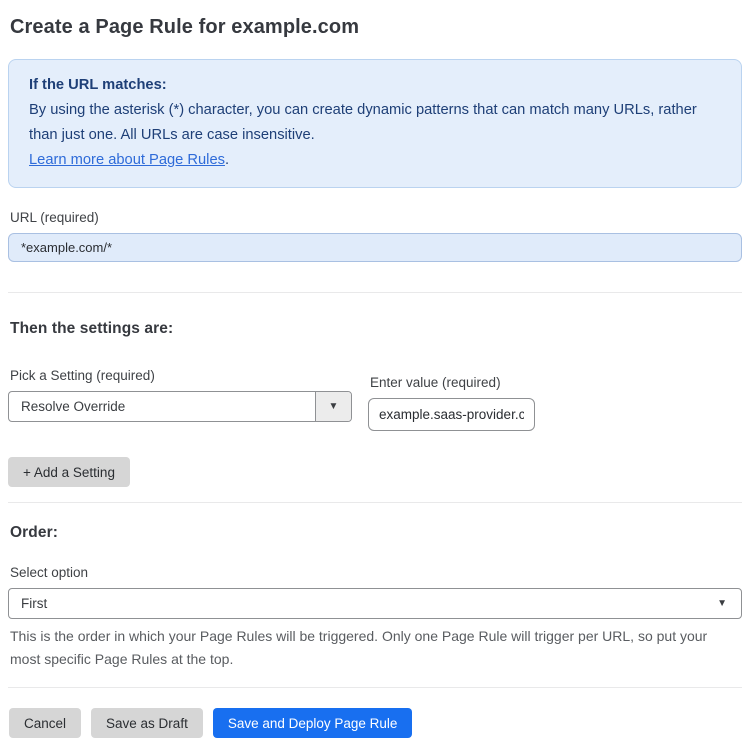 This screenshot has width=750, height=738. I want to click on url-label: URL (required), so click(54, 217).